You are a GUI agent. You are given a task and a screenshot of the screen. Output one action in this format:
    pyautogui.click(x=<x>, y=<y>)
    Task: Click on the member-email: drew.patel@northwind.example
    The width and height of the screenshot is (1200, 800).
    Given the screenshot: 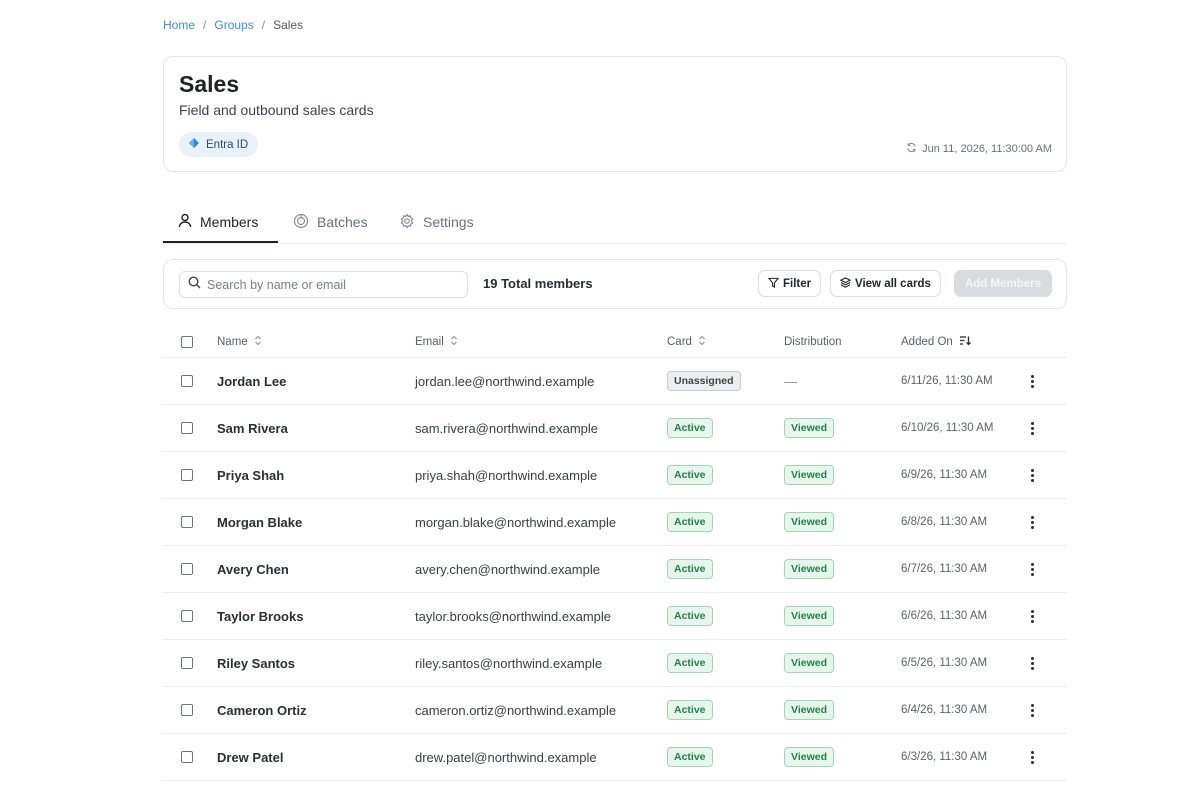 What is the action you would take?
    pyautogui.click(x=506, y=757)
    